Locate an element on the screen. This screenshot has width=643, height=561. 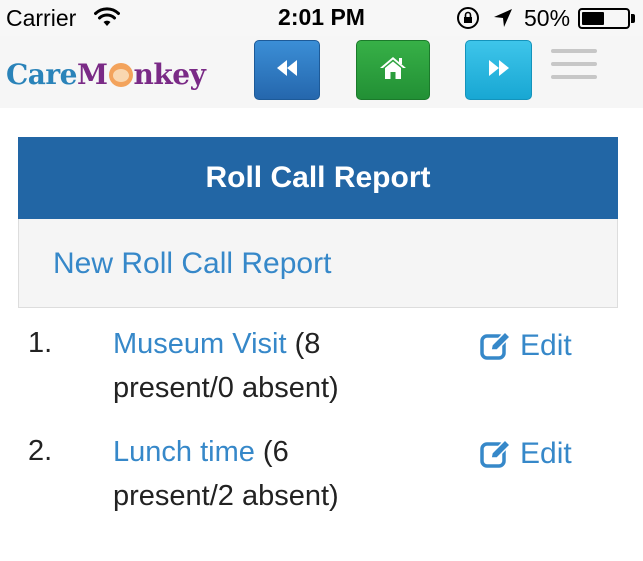
menu-bar-top is located at coordinates (574, 51).